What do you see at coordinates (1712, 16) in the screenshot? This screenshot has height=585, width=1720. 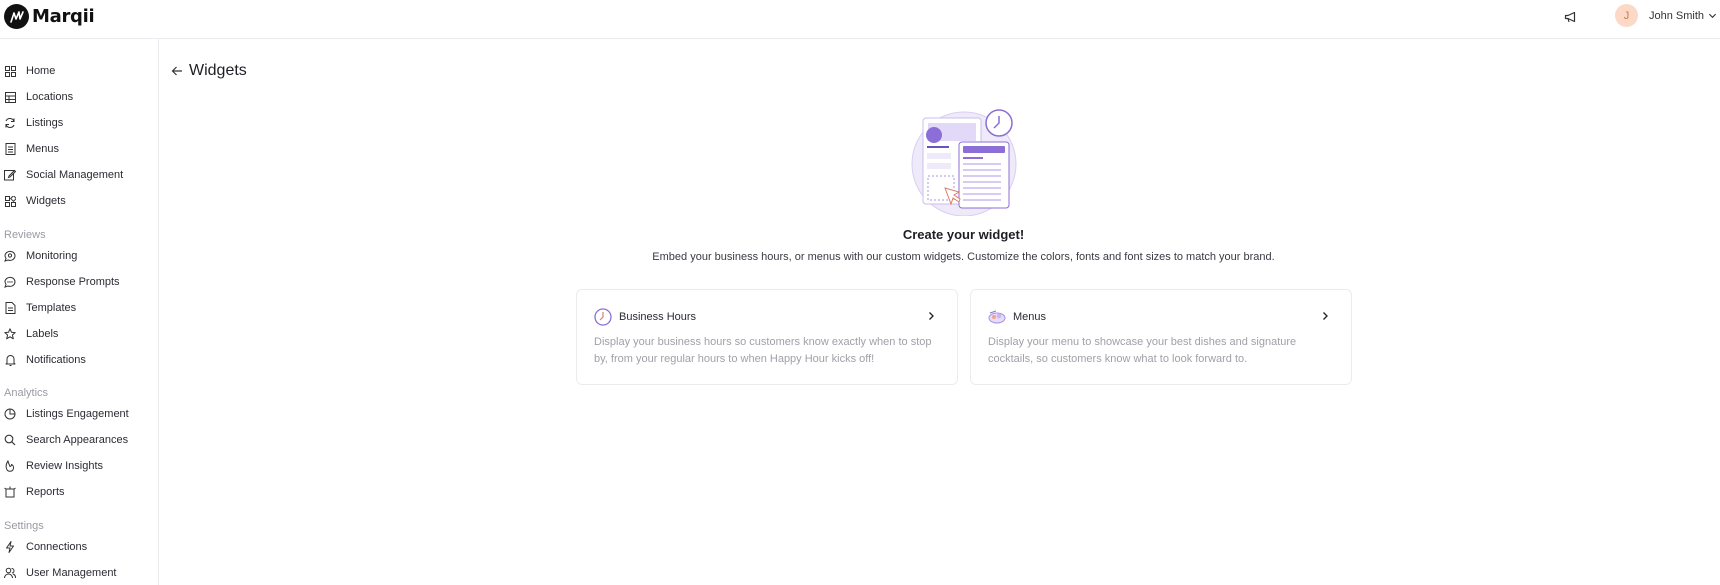 I see `chevron-down-icon` at bounding box center [1712, 16].